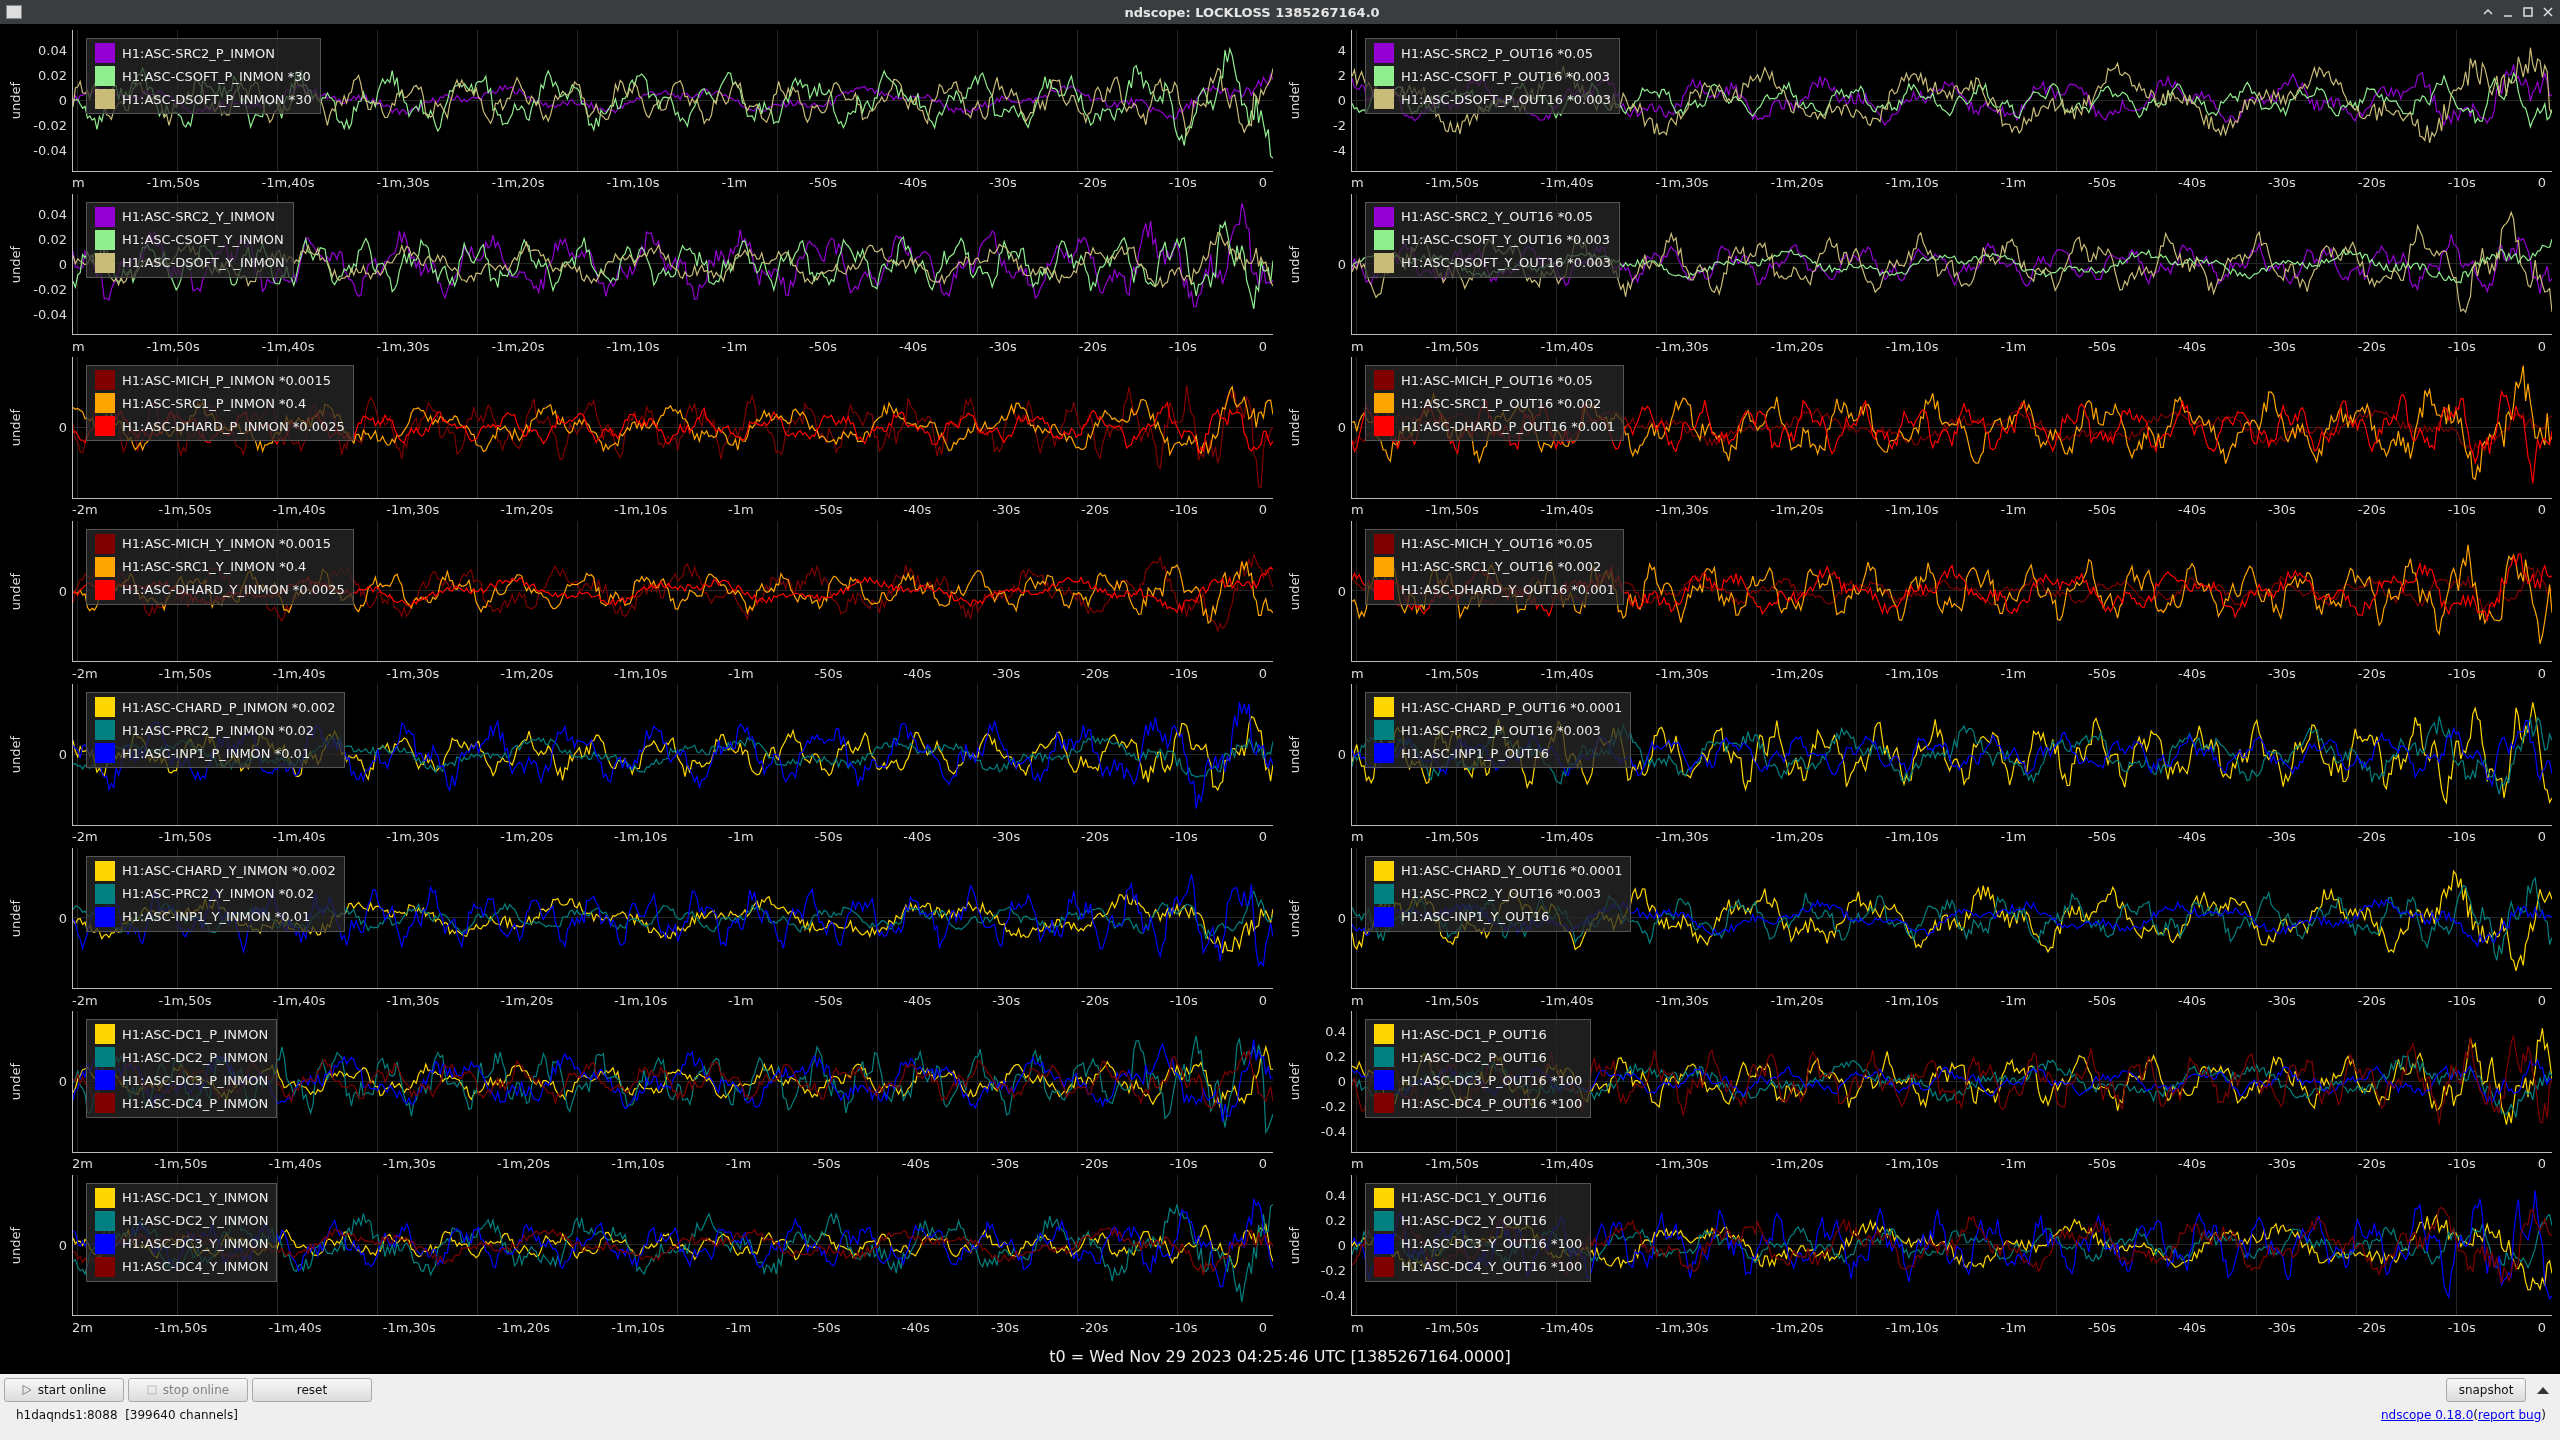 This screenshot has height=1440, width=2560. I want to click on toolbar-button: reset, so click(312, 1390).